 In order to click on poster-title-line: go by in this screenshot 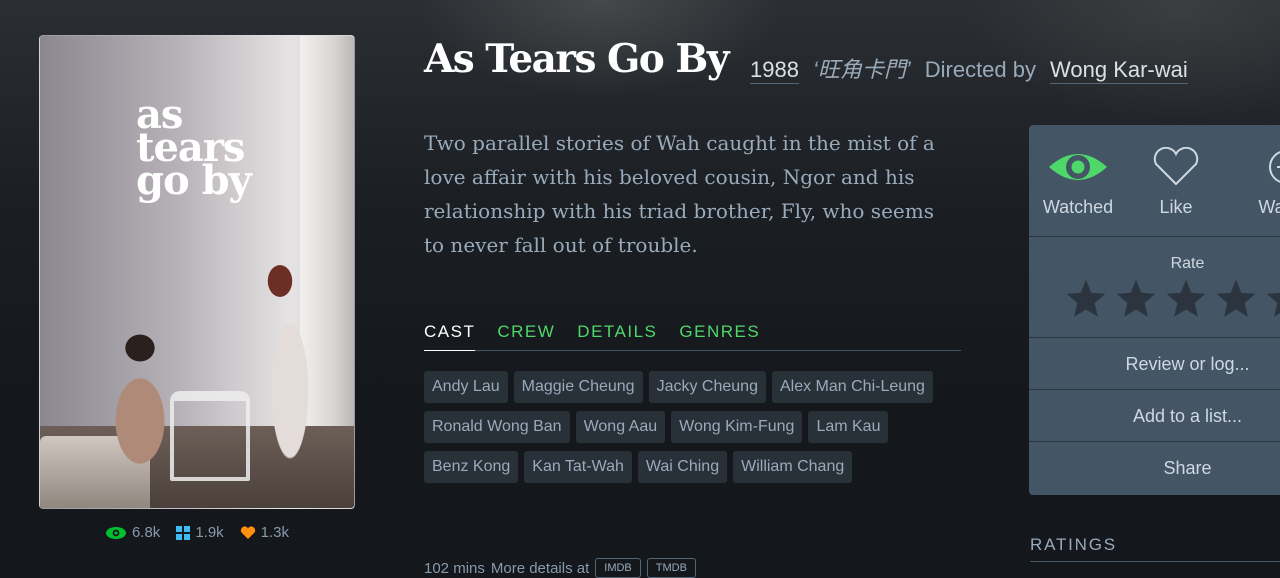, I will do `click(194, 180)`.